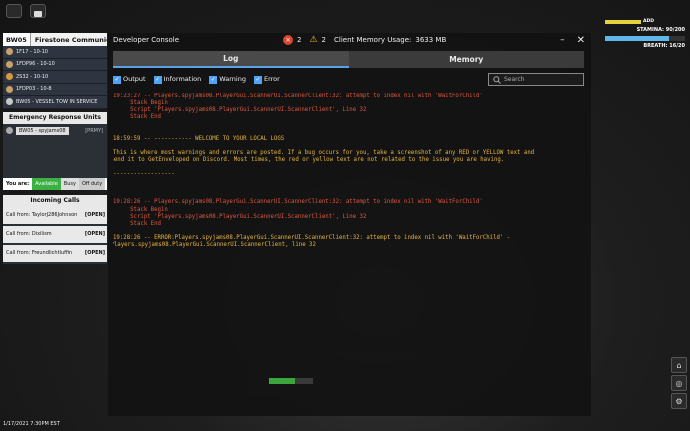 The image size is (690, 431). I want to click on filter-bar: ✓ Output ✓ Information ✓ Warning ✓ Error, so click(196, 79).